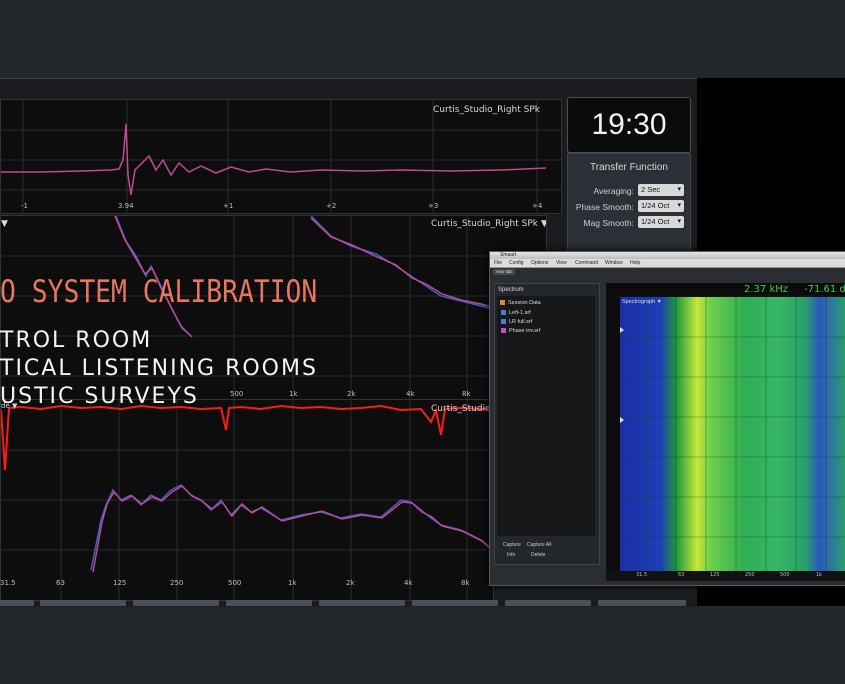 This screenshot has height=684, width=845. What do you see at coordinates (521, 322) in the screenshot?
I see `item-label: LR full.srf` at bounding box center [521, 322].